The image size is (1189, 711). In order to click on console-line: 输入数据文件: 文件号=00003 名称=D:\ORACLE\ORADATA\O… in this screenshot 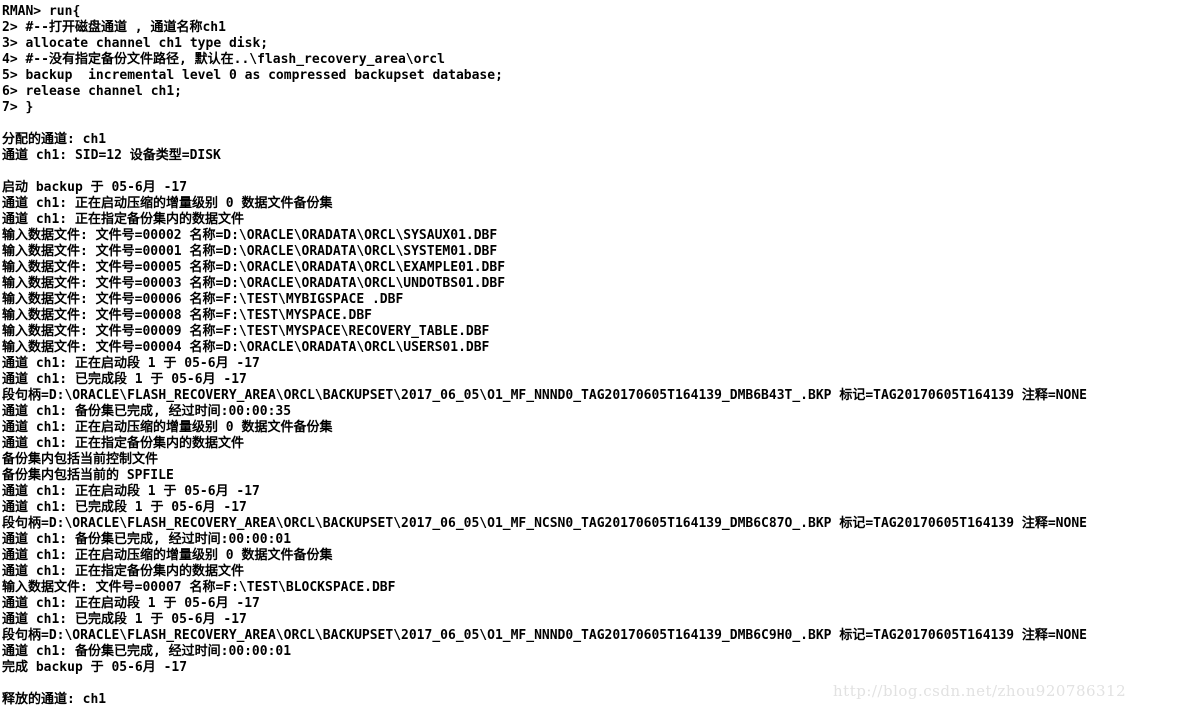, I will do `click(254, 283)`.